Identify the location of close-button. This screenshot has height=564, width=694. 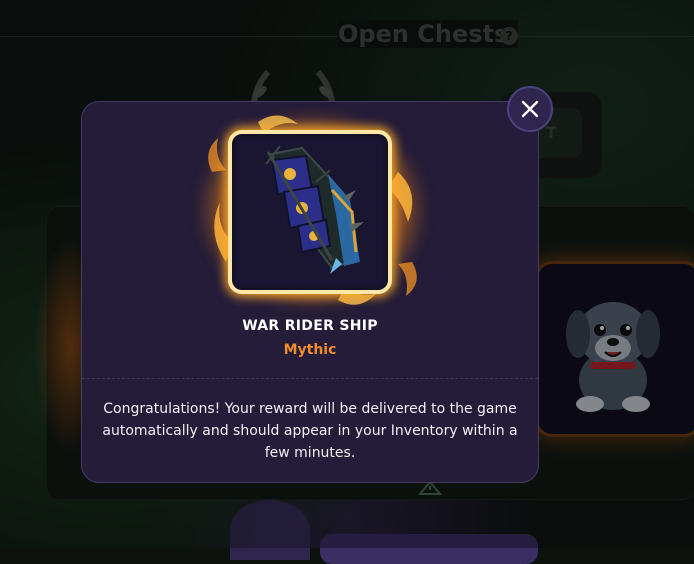
(530, 109).